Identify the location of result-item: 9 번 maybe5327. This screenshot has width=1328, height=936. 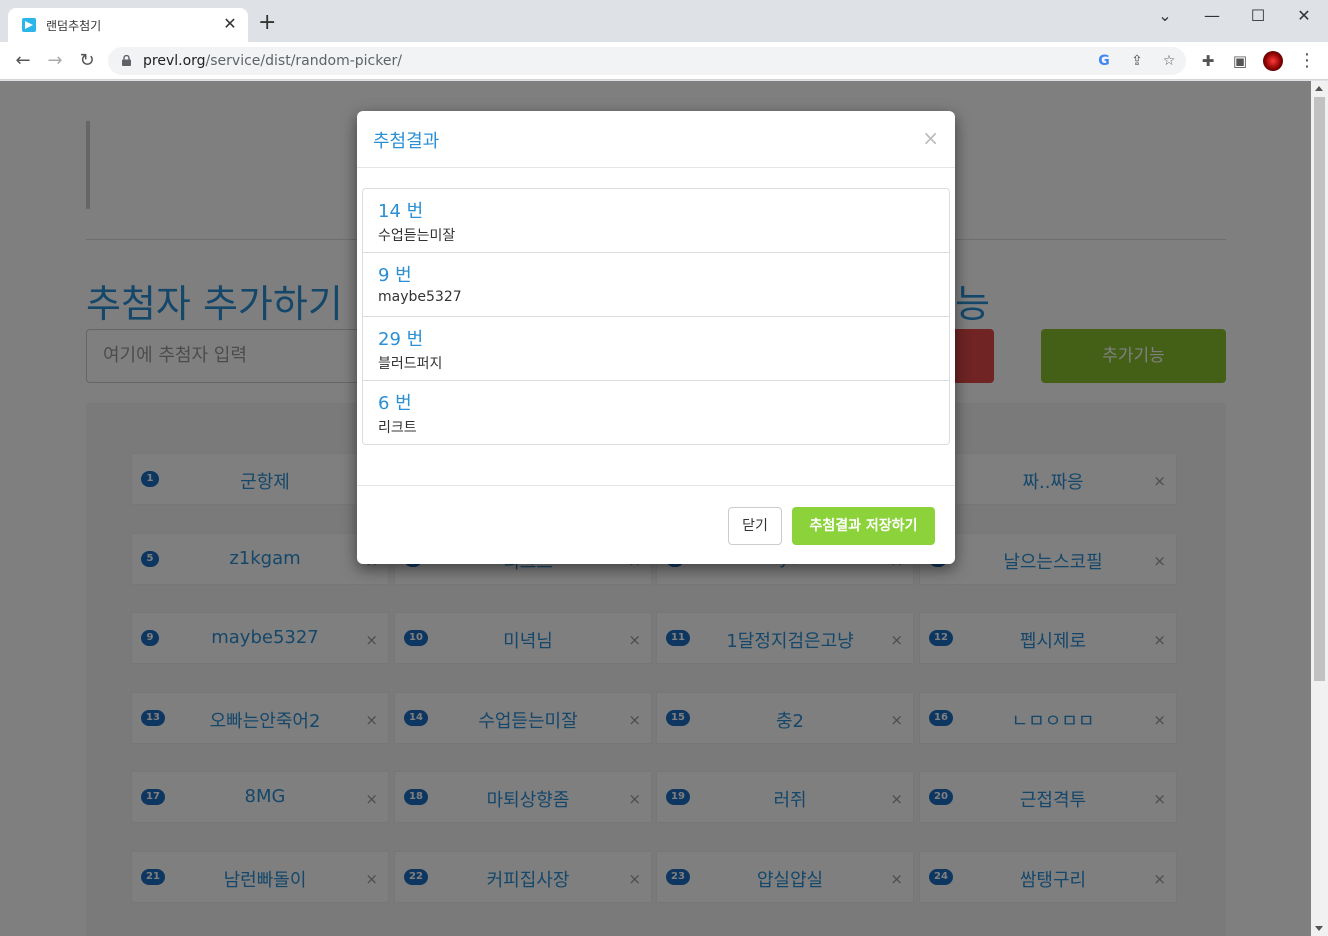
(656, 285).